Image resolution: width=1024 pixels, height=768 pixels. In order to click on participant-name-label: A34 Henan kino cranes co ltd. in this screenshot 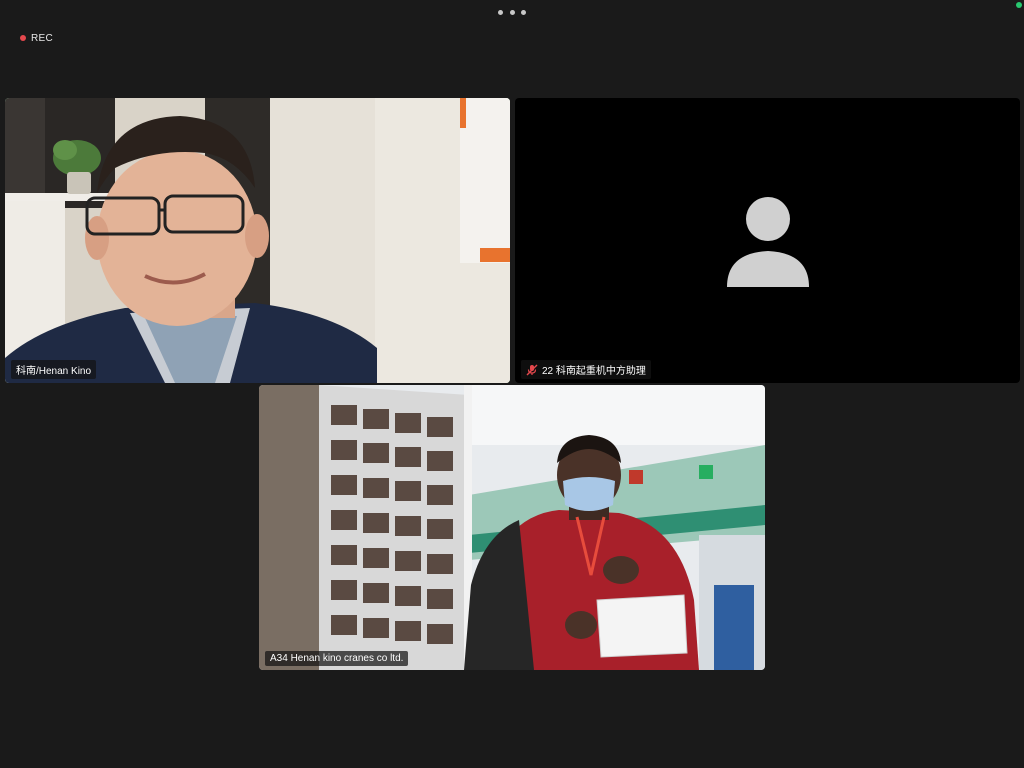, I will do `click(337, 658)`.